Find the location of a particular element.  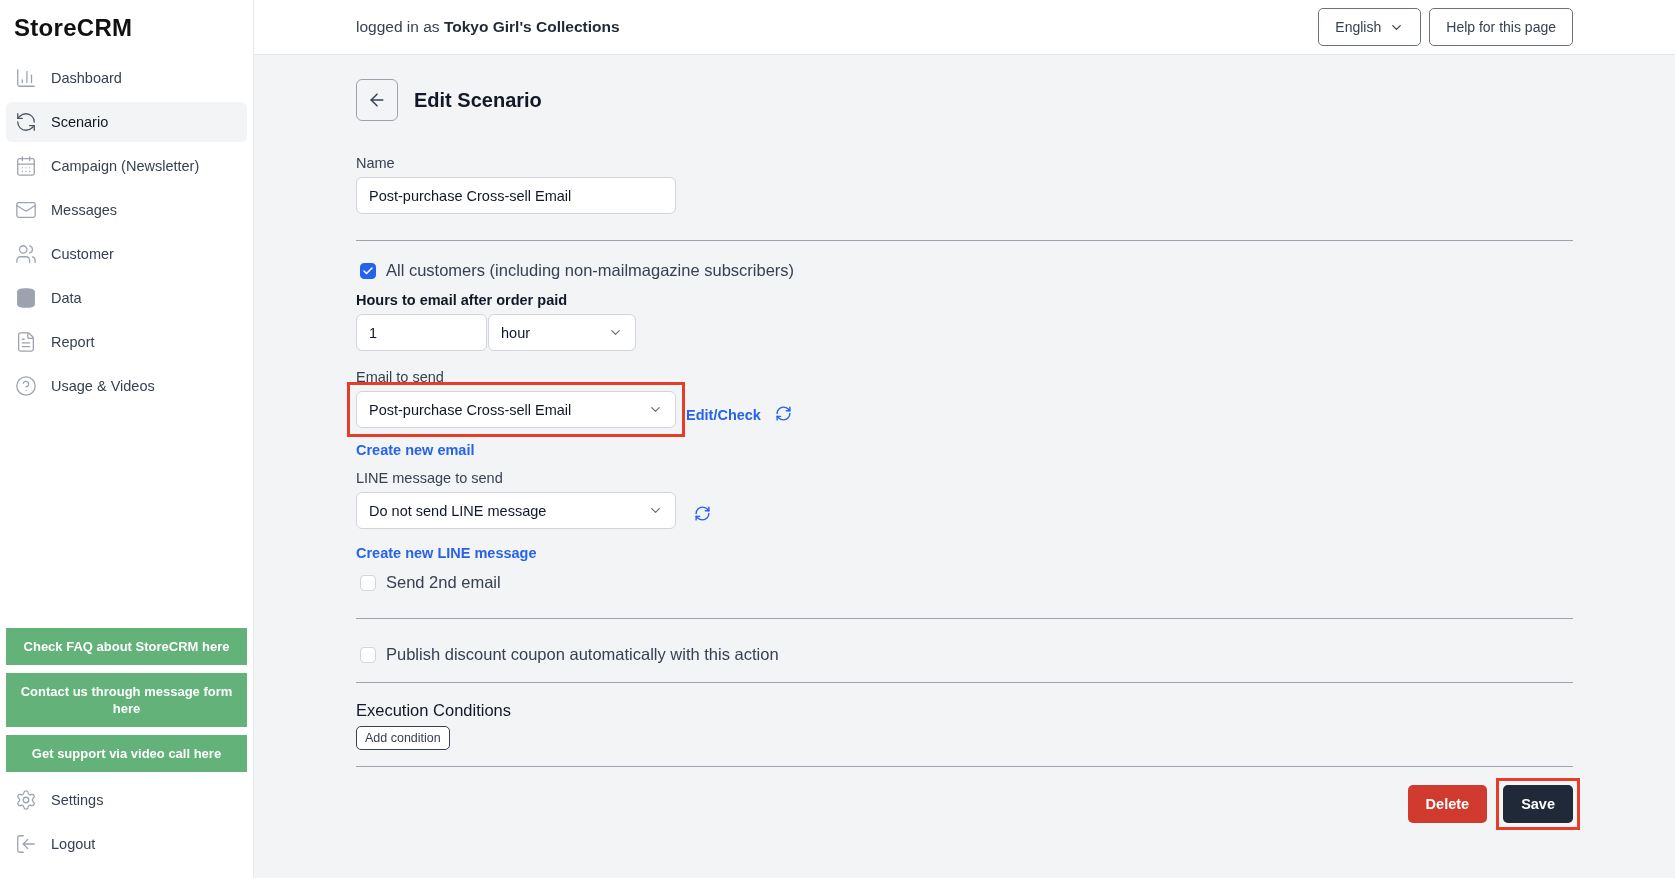

nav-item: Settings is located at coordinates (126, 800).